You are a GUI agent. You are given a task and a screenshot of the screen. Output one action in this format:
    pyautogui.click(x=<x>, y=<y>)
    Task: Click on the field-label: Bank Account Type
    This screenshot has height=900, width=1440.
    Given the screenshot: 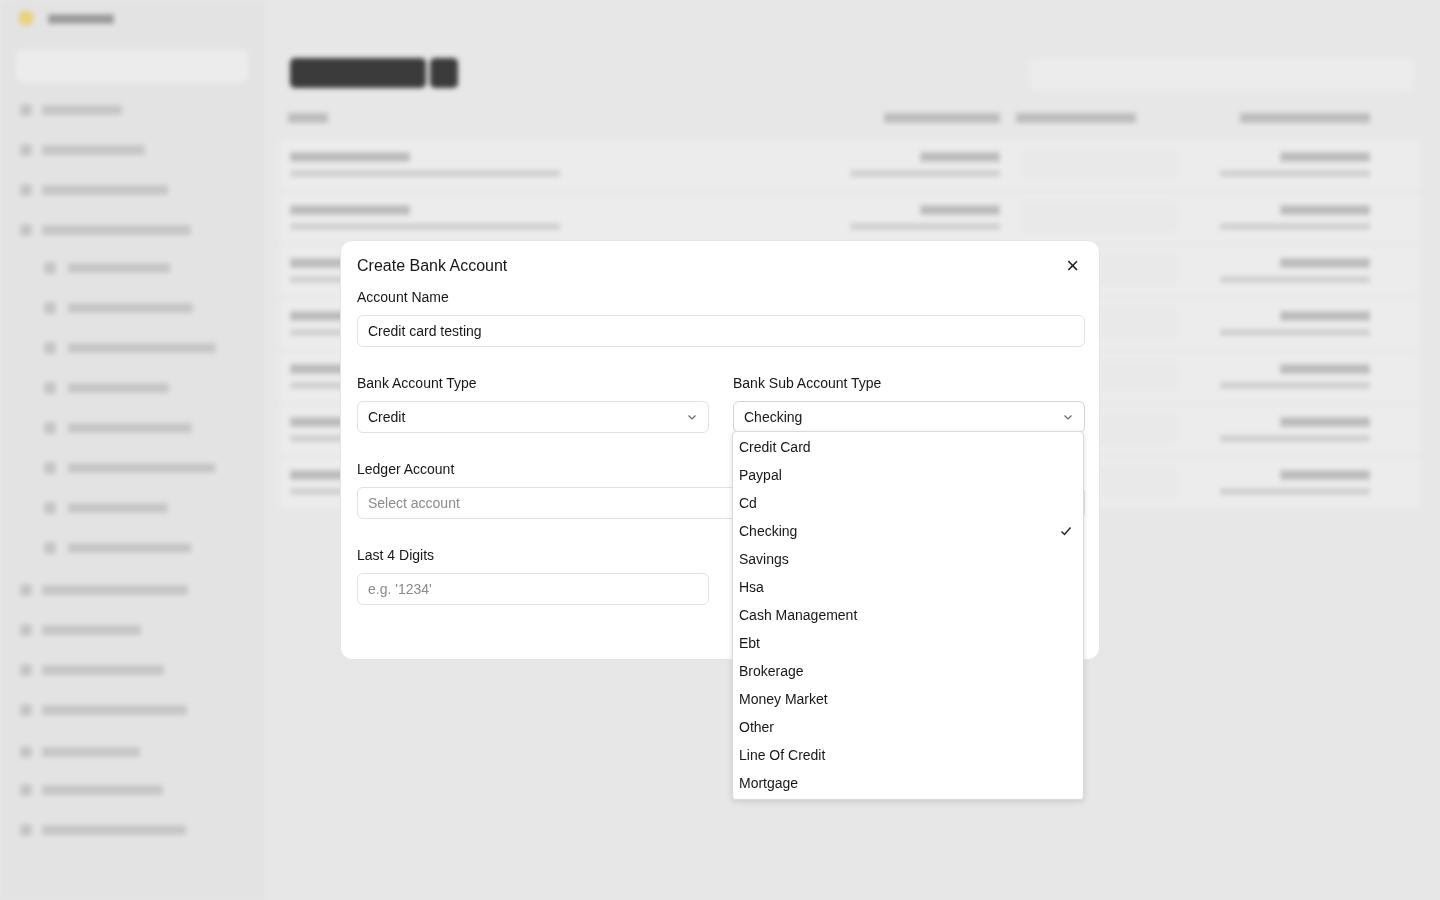 What is the action you would take?
    pyautogui.click(x=417, y=383)
    